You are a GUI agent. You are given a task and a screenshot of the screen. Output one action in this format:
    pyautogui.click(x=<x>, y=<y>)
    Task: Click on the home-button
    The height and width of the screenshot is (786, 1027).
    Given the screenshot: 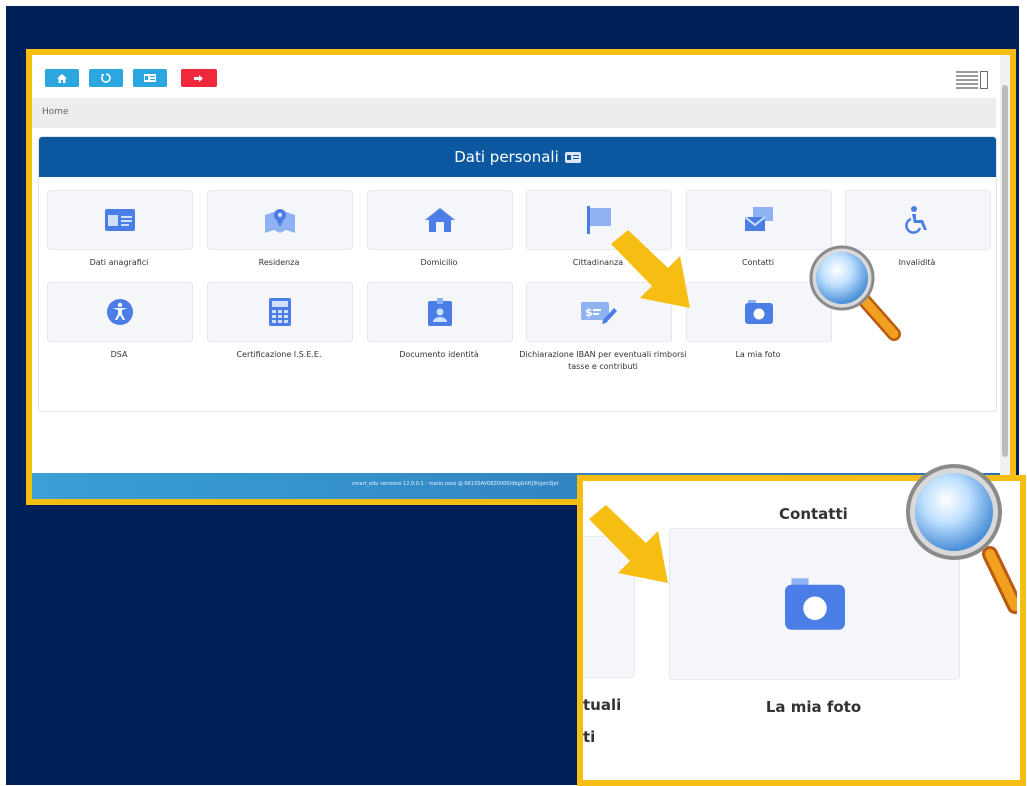 What is the action you would take?
    pyautogui.click(x=62, y=78)
    